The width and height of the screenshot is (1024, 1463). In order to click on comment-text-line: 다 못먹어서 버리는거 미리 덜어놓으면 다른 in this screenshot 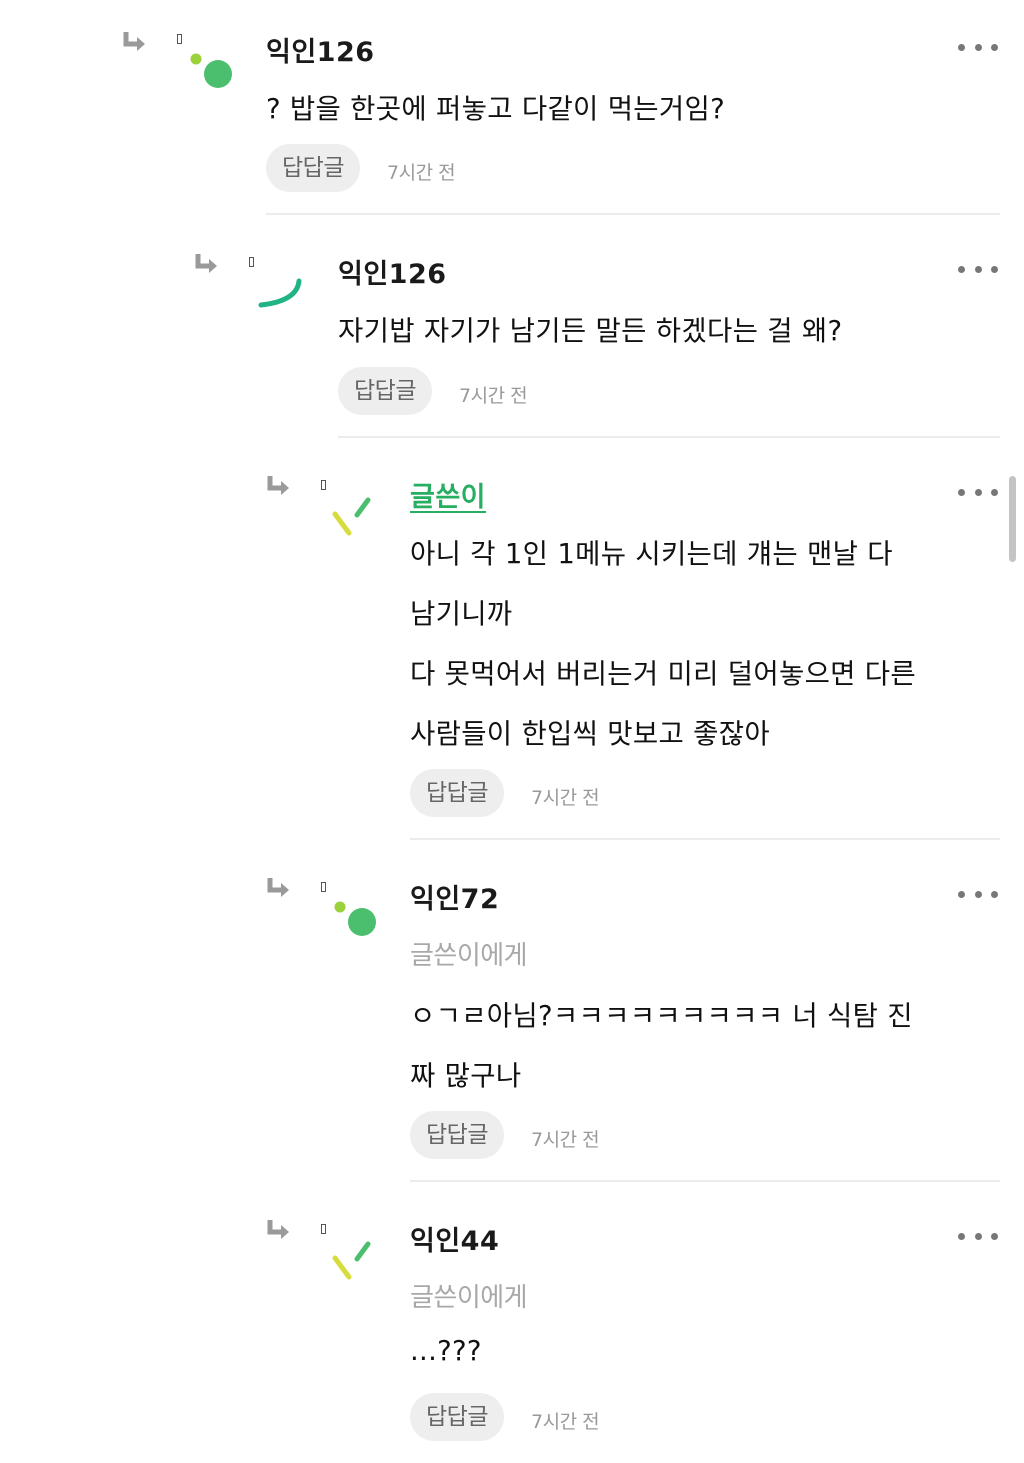, I will do `click(663, 674)`.